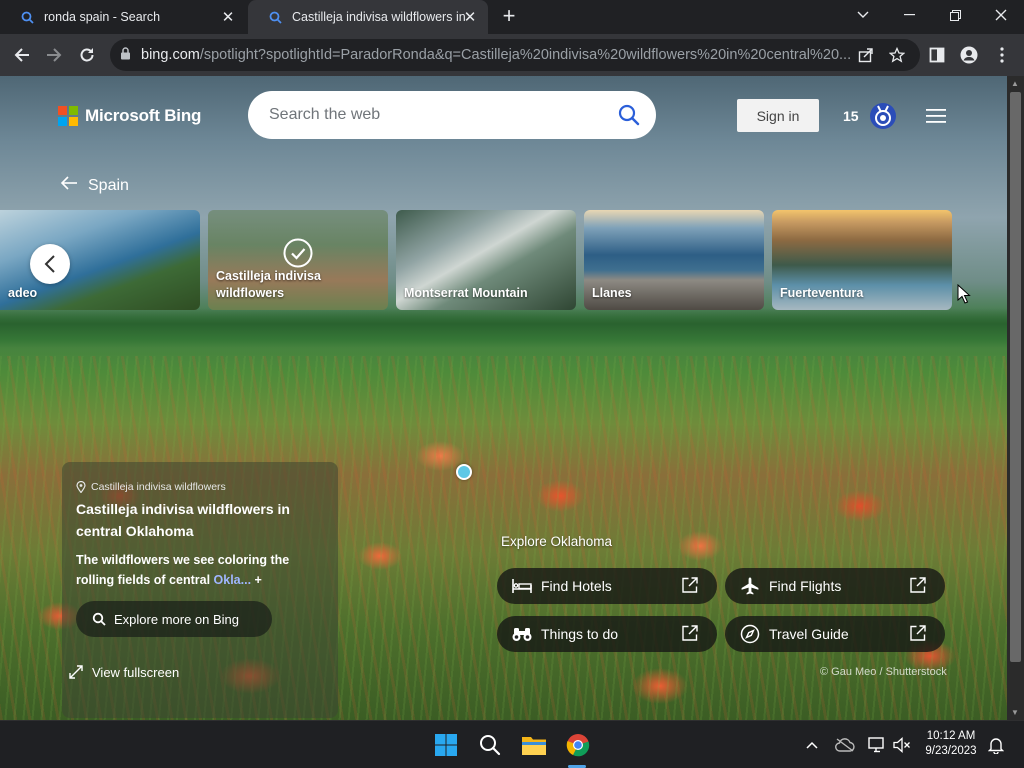 The image size is (1024, 768). I want to click on scroll-up-arrow-icon: ▲, so click(1015, 83).